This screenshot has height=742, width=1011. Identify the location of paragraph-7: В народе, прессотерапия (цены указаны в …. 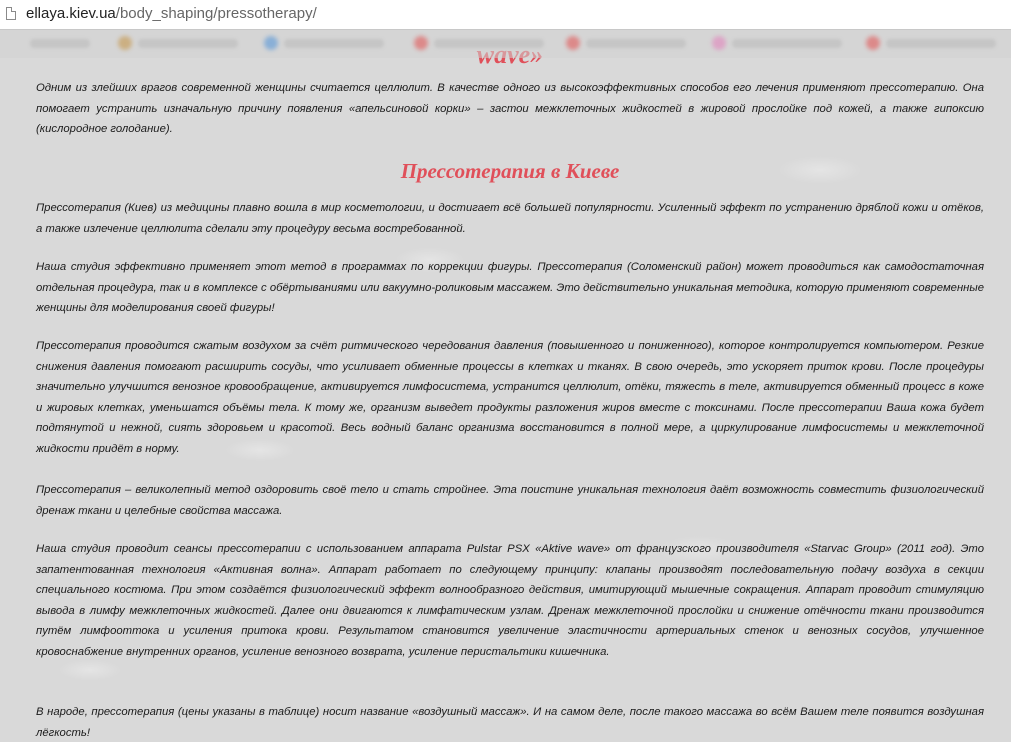
(510, 722).